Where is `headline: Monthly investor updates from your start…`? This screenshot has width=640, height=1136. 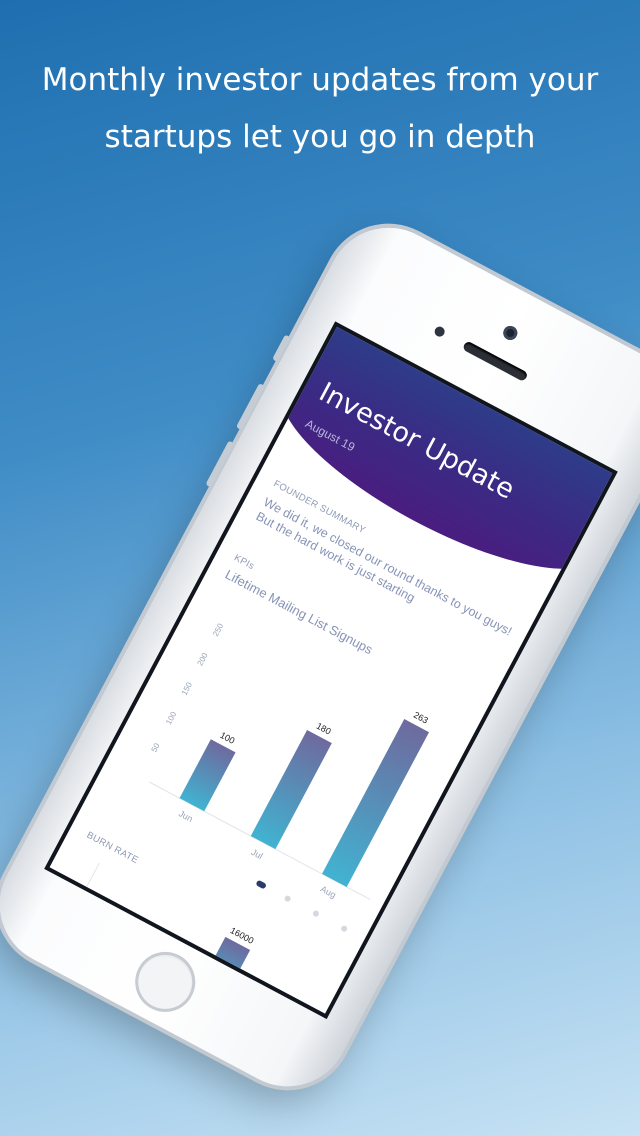 headline: Monthly investor updates from your start… is located at coordinates (320, 109).